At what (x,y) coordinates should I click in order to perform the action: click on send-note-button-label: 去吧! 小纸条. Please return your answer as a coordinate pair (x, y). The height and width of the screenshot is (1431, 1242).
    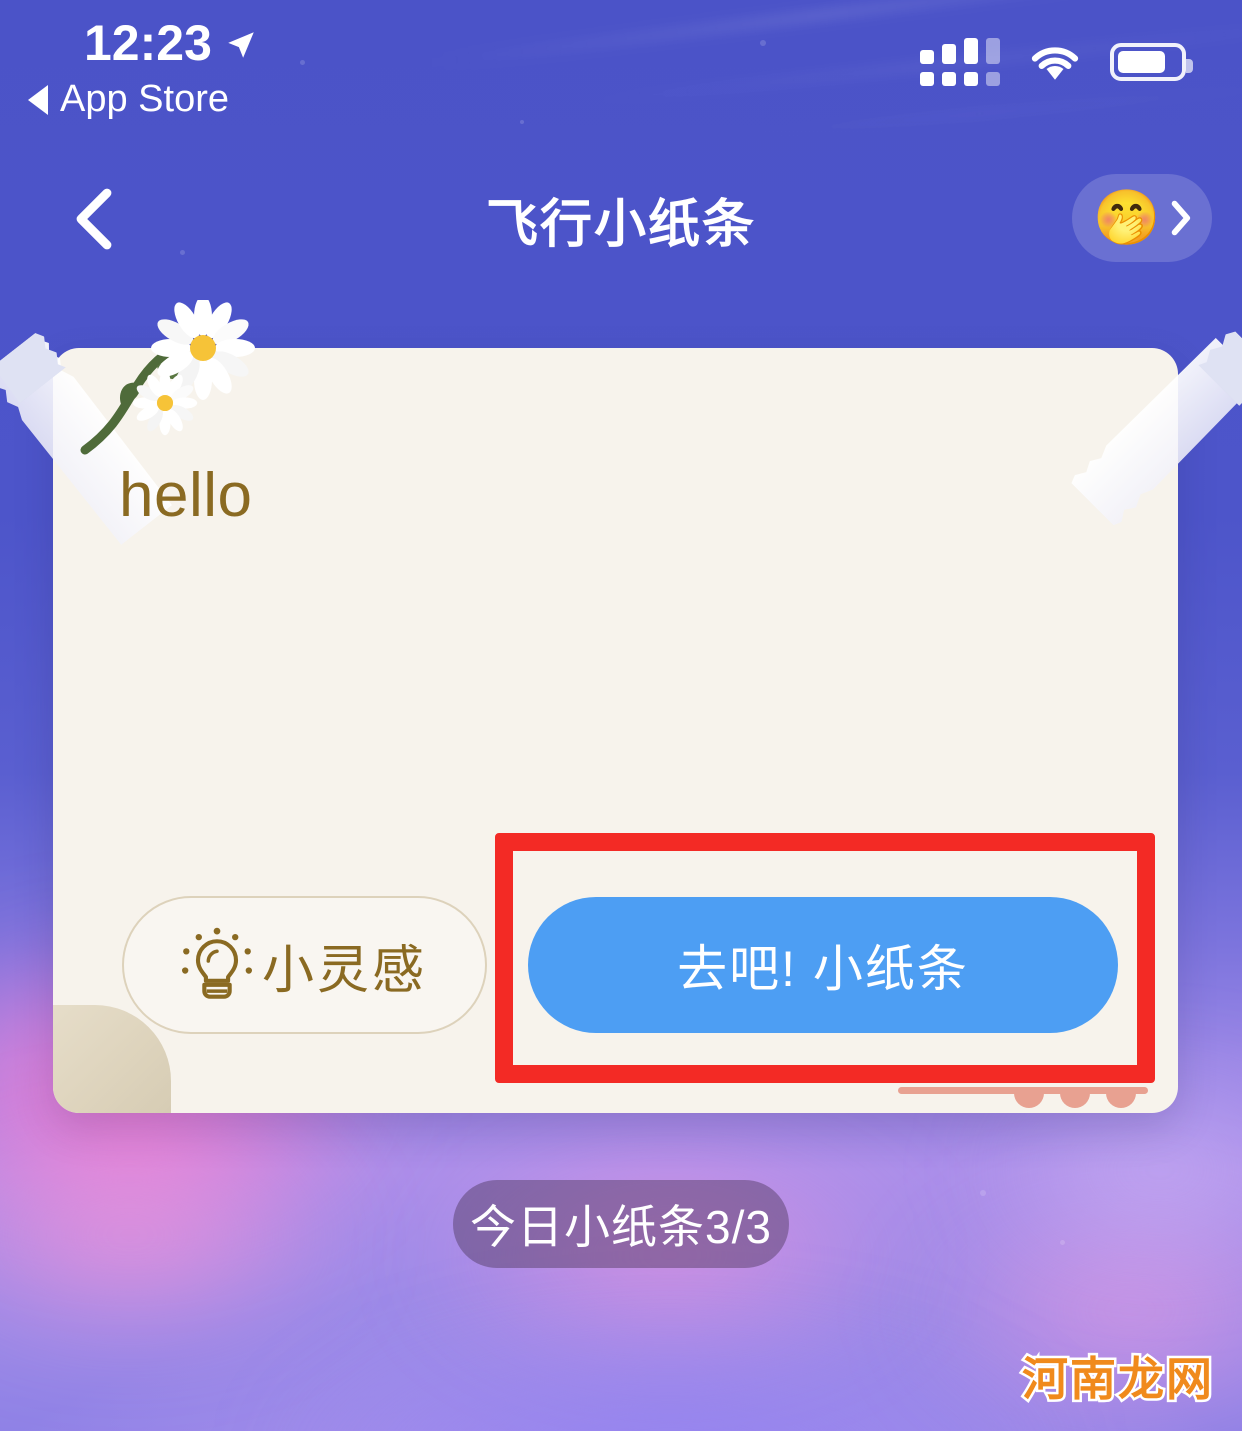
    Looking at the image, I should click on (823, 969).